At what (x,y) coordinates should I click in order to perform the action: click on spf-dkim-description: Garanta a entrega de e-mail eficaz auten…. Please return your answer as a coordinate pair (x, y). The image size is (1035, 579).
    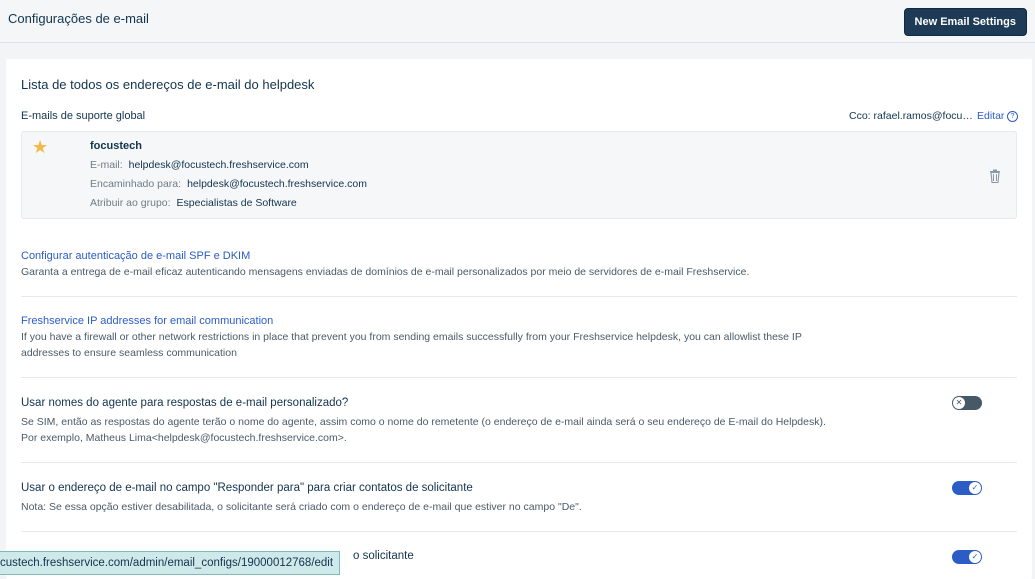
    Looking at the image, I should click on (385, 272).